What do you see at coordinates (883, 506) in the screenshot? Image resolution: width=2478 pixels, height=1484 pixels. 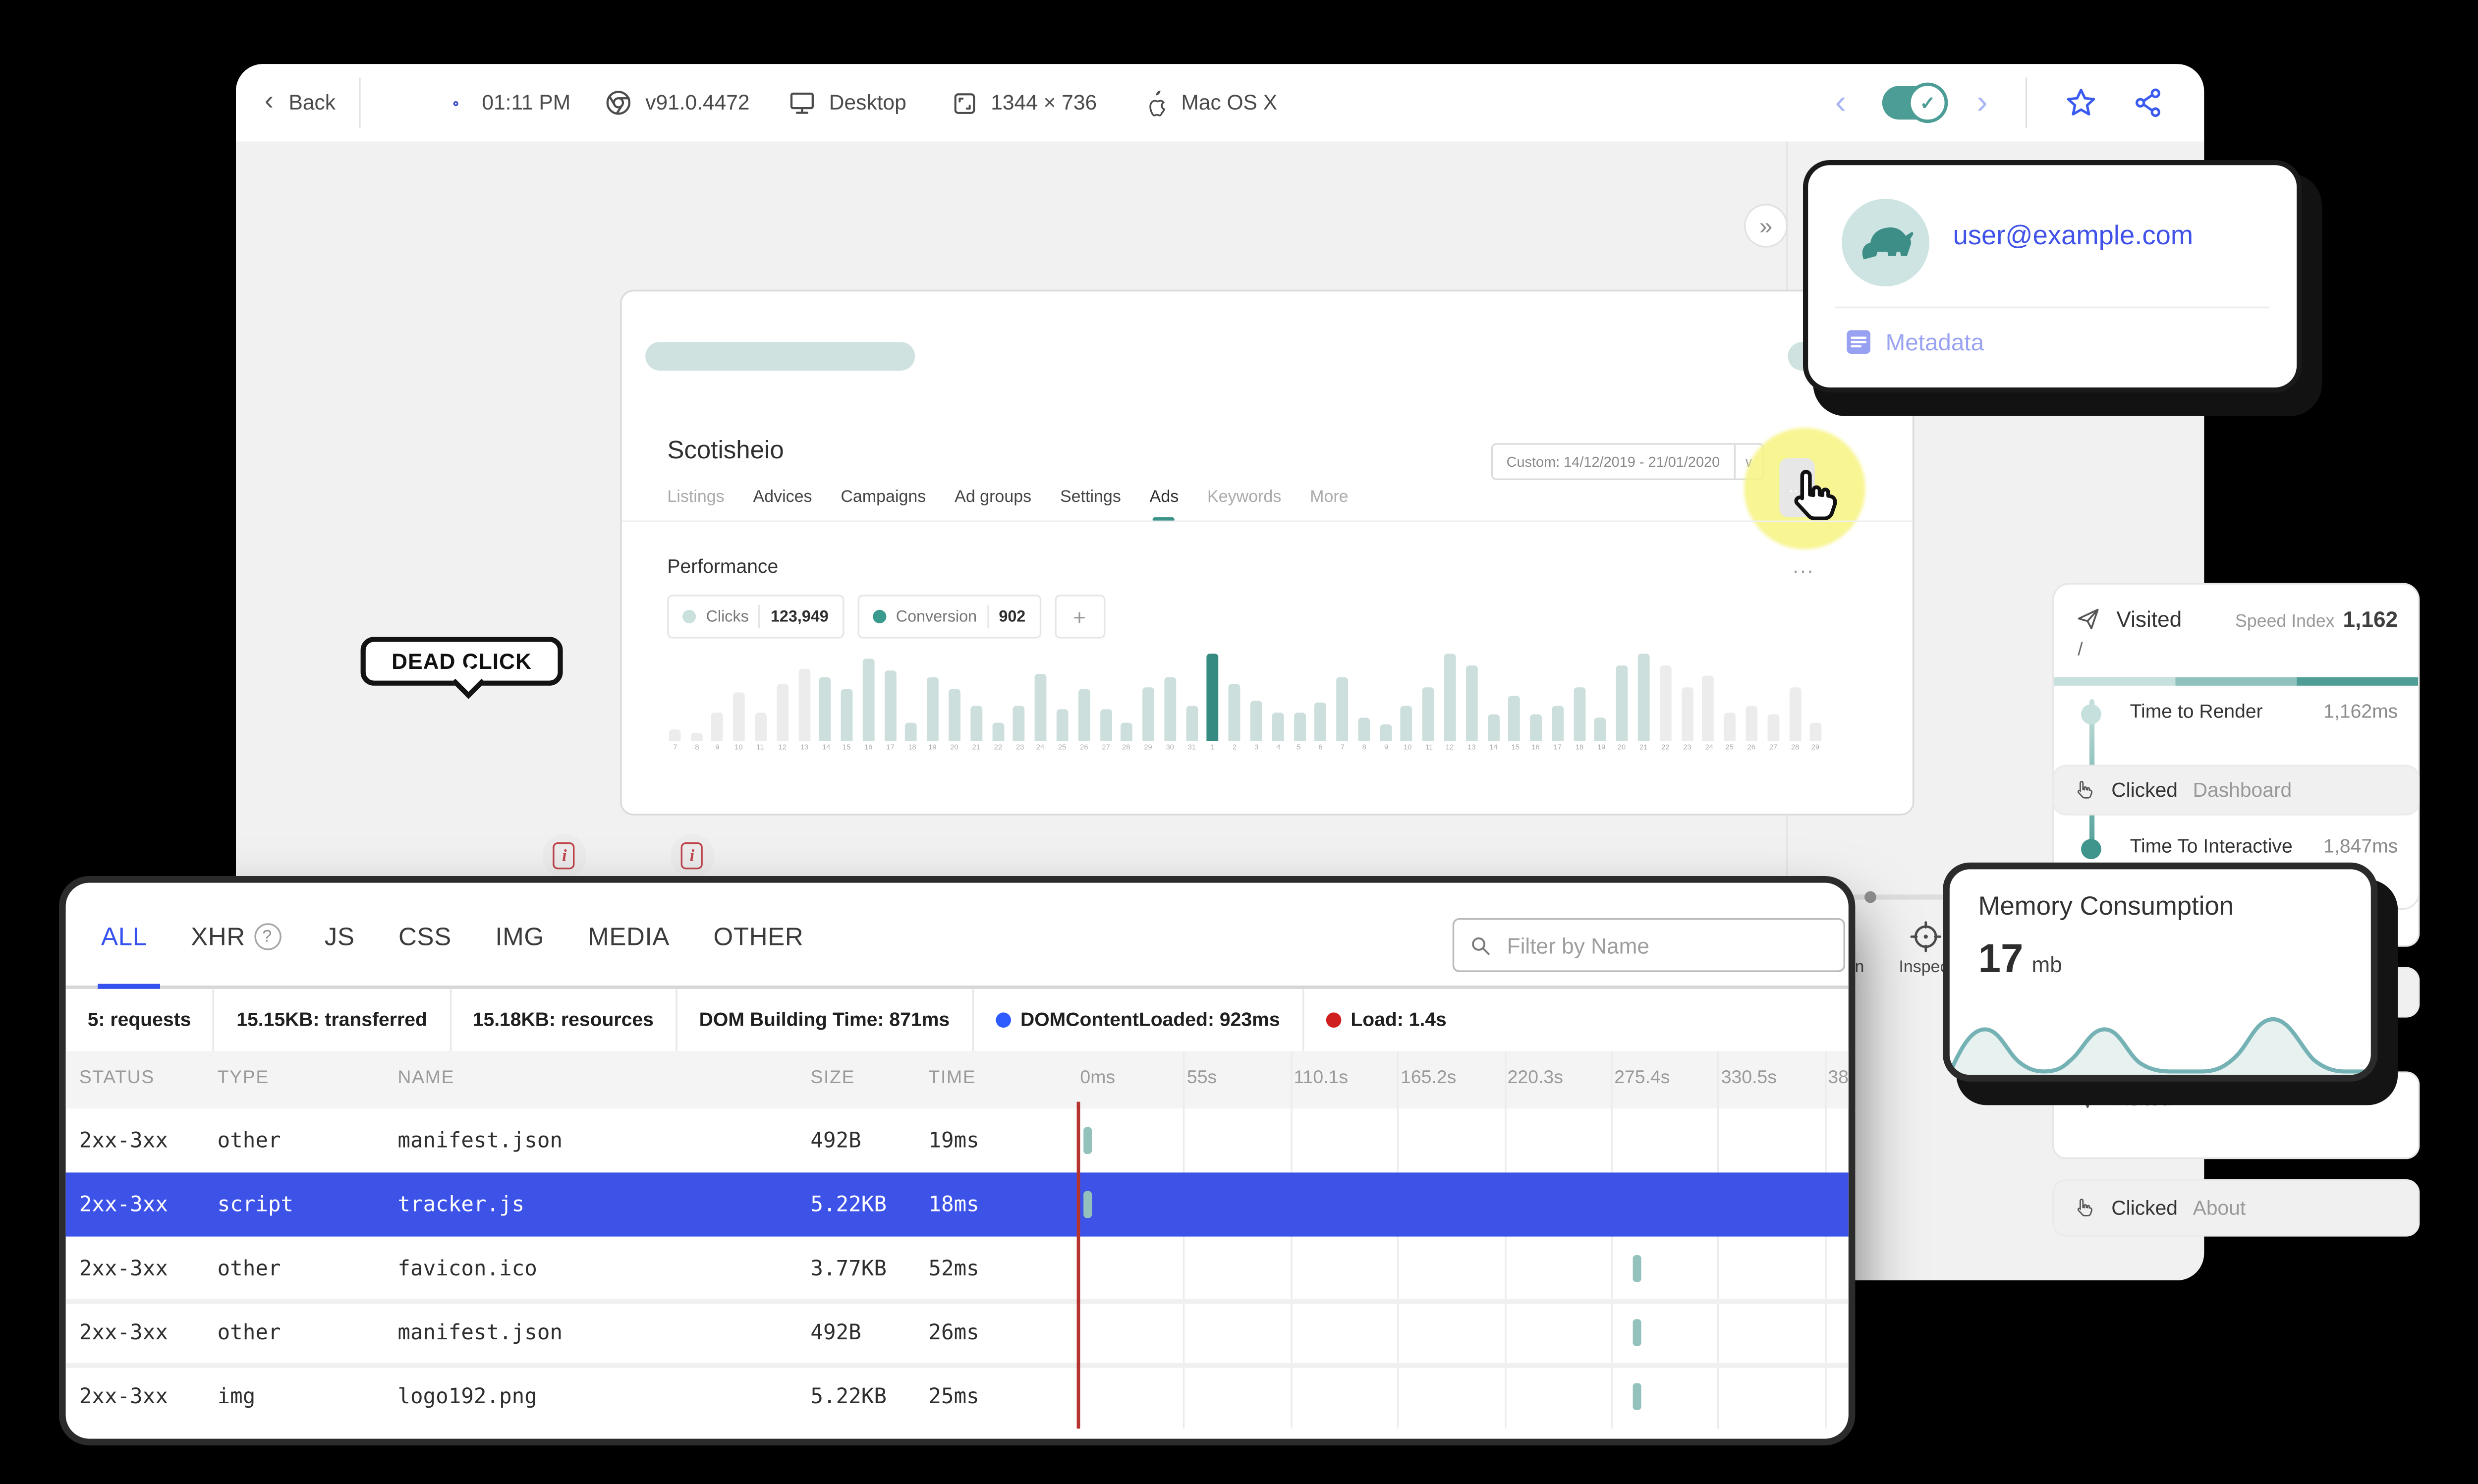 I see `page-tab-campaigns: Campaigns` at bounding box center [883, 506].